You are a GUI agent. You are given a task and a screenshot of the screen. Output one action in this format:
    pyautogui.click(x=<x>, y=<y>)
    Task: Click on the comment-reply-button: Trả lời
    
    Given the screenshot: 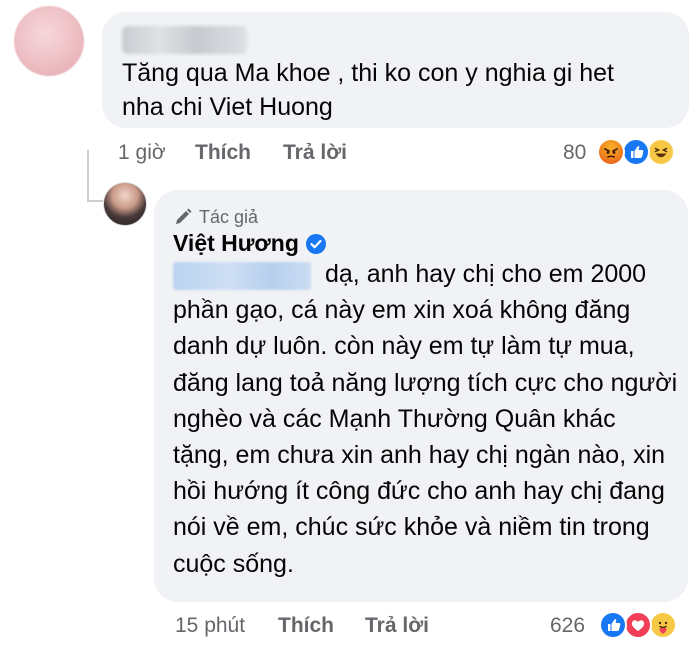 What is the action you would take?
    pyautogui.click(x=315, y=153)
    